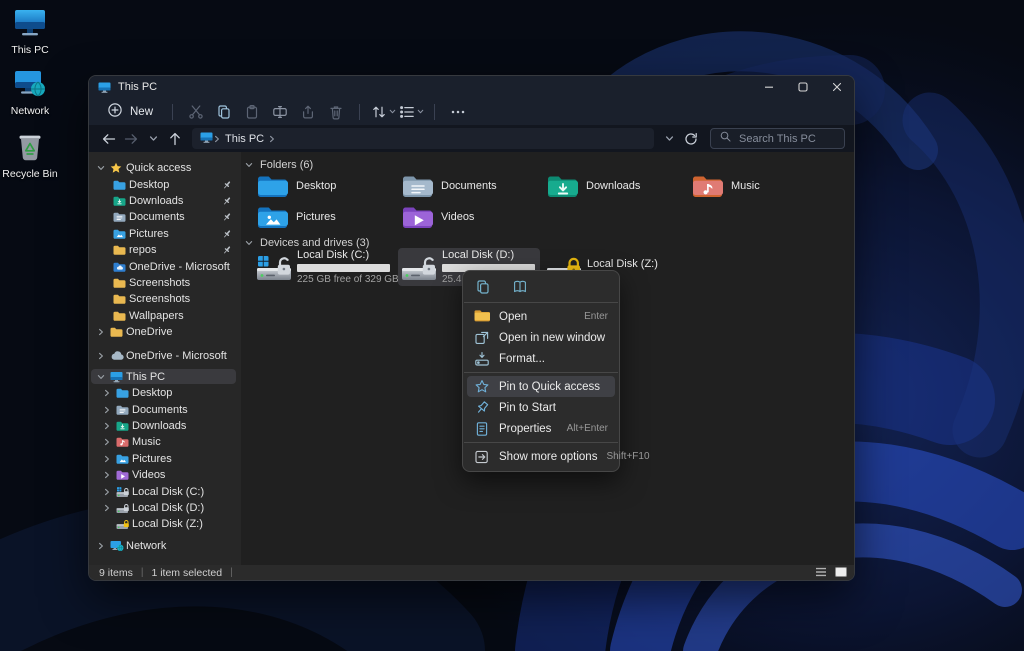 The image size is (1024, 651). What do you see at coordinates (227, 217) in the screenshot?
I see `pin-icon` at bounding box center [227, 217].